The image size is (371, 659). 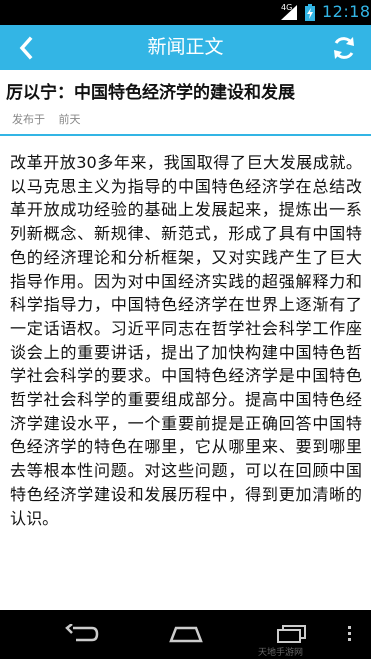 What do you see at coordinates (150, 93) in the screenshot?
I see `article-headline: 厉以宁：中国特色经济学的建设和发展` at bounding box center [150, 93].